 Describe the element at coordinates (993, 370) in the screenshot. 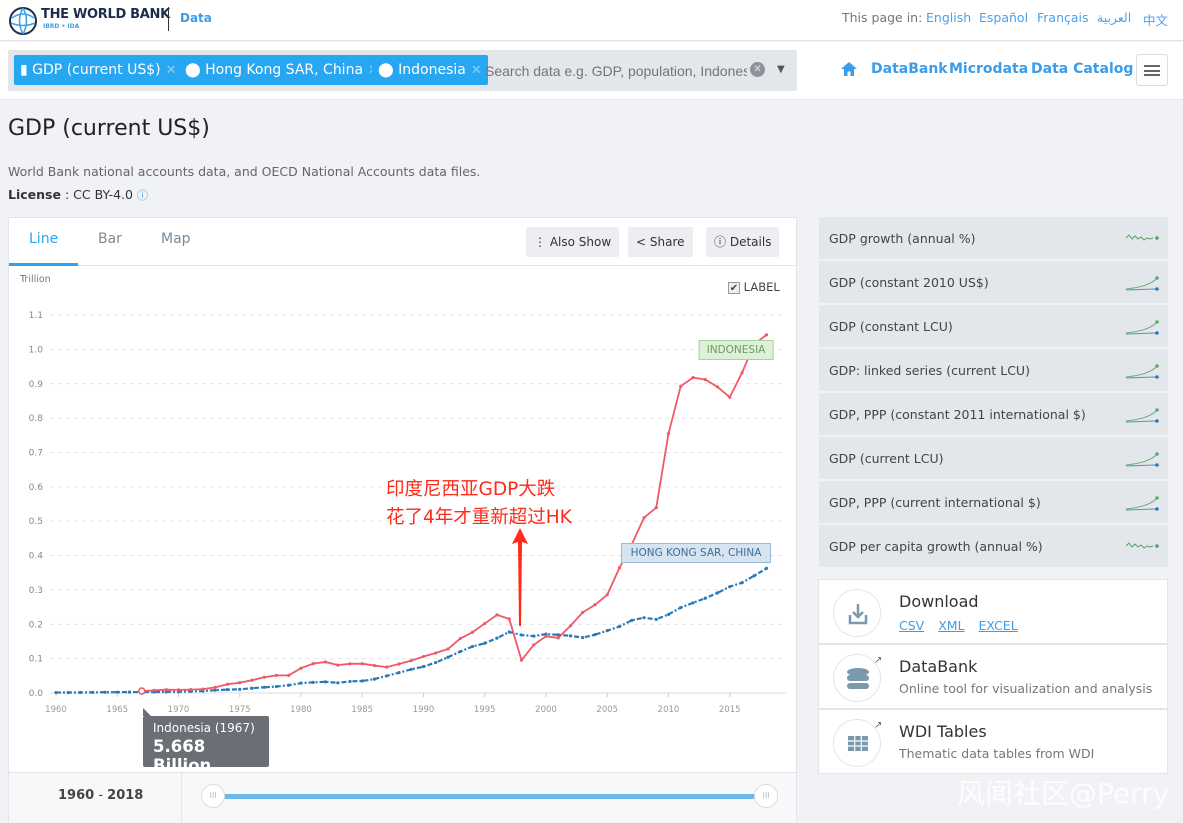

I see `related-indicator: GDP: linked series (current LCU)` at that location.